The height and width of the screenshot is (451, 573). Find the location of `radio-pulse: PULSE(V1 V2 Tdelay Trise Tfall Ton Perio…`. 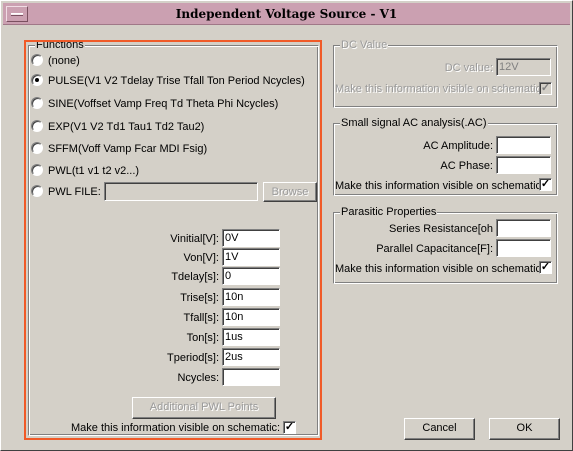

radio-pulse: PULSE(V1 V2 Tdelay Trise Tfall Ton Perio… is located at coordinates (168, 81).